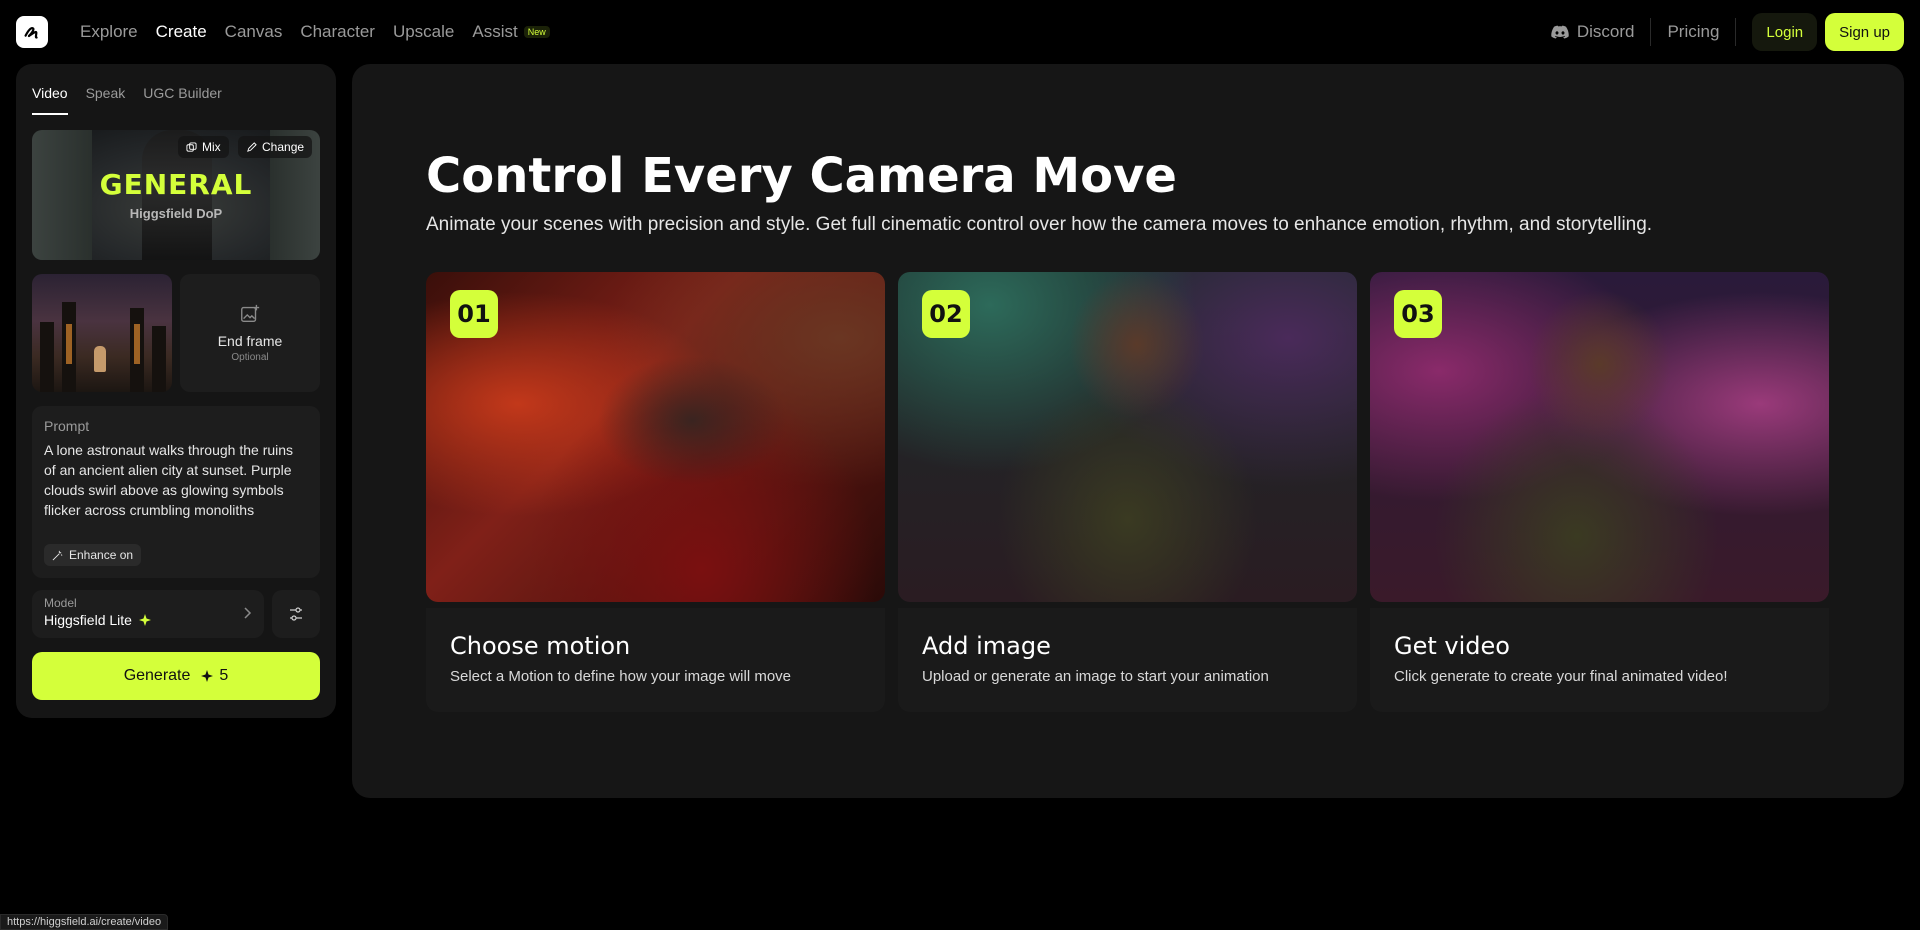 The image size is (1920, 930). Describe the element at coordinates (100, 359) in the screenshot. I see `astronaut-figure` at that location.